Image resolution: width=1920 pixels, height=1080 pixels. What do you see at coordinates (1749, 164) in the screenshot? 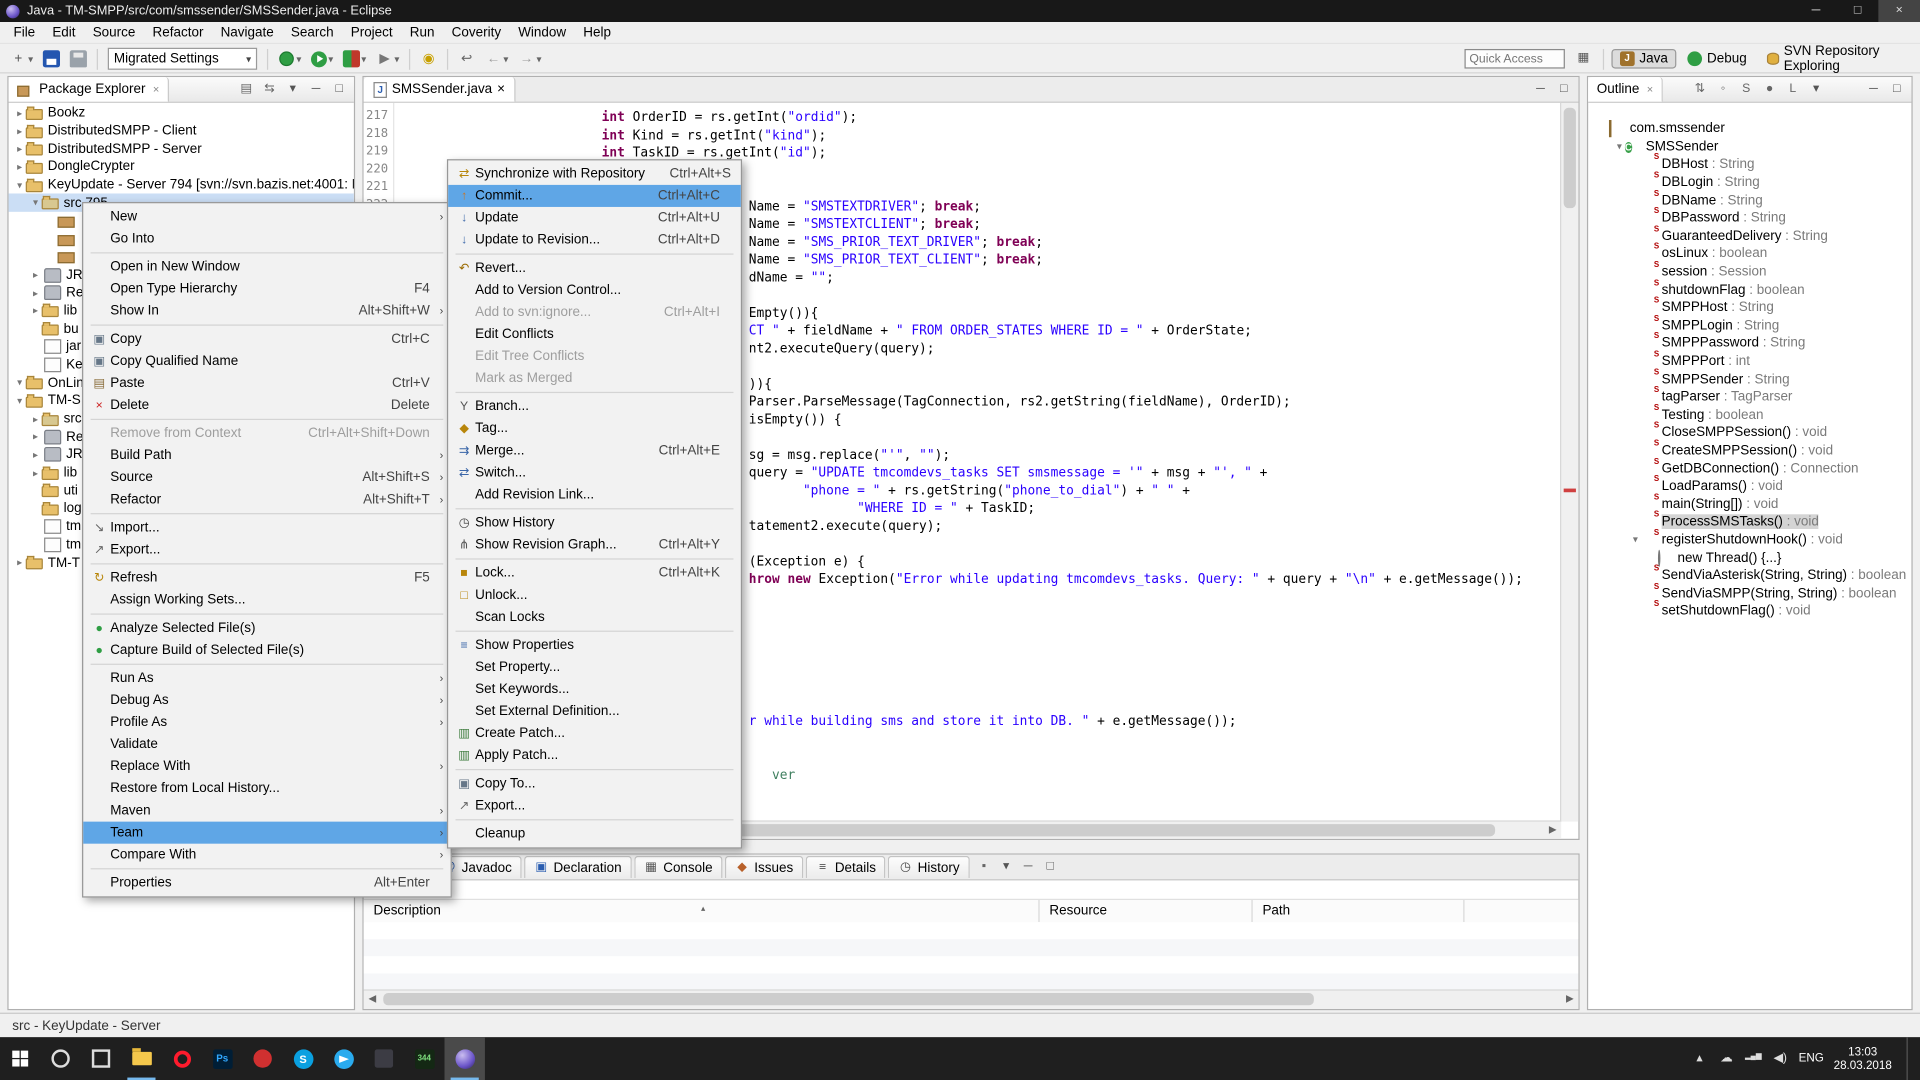
I see `outline-item-dbhost: S DBHost : String` at bounding box center [1749, 164].